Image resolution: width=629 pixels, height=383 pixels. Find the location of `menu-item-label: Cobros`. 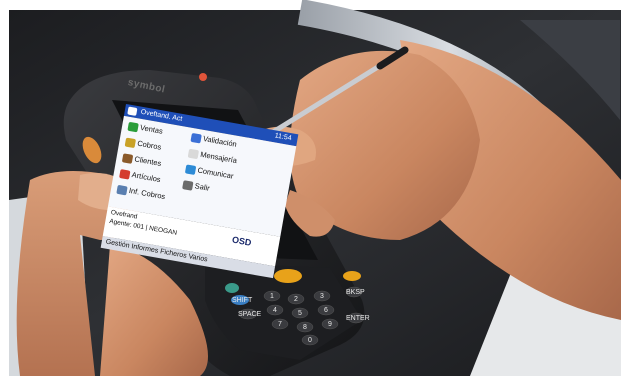

menu-item-label: Cobros is located at coordinates (149, 145).